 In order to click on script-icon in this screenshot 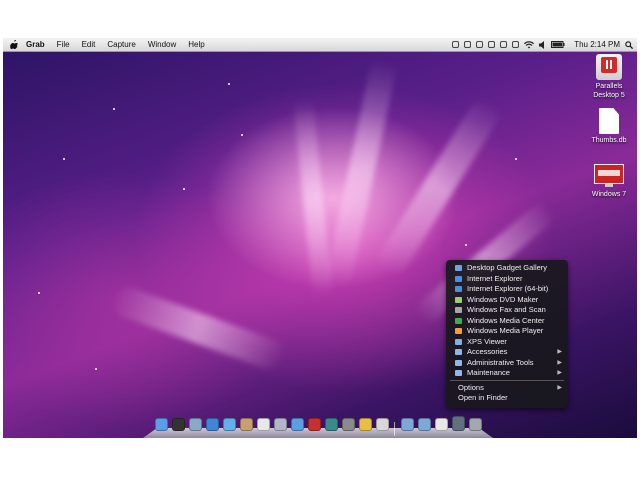, I will do `click(480, 44)`.